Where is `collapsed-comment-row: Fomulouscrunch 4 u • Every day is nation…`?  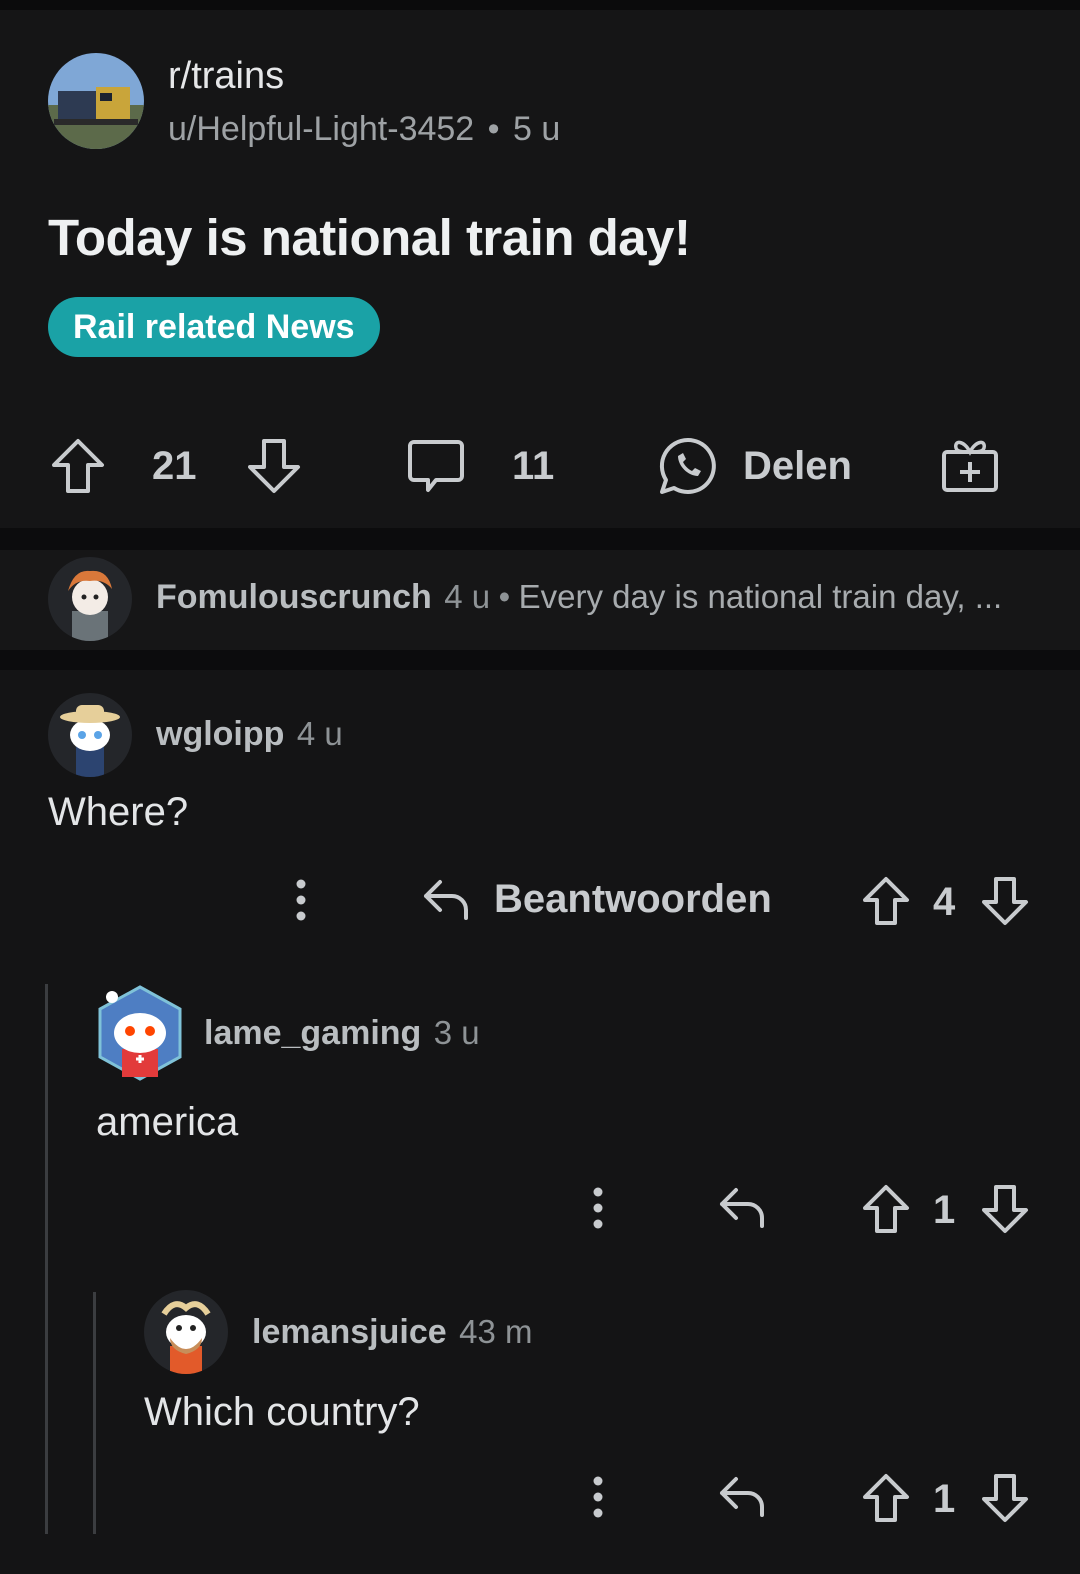
collapsed-comment-row: Fomulouscrunch 4 u • Every day is nation… is located at coordinates (579, 597).